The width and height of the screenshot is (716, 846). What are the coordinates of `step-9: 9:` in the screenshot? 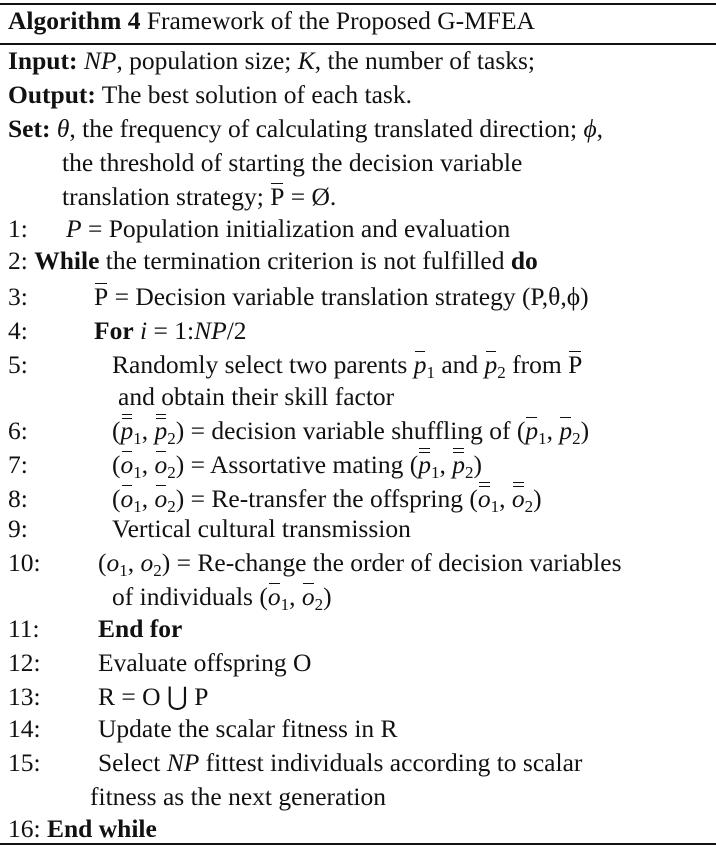 It's located at (18, 528).